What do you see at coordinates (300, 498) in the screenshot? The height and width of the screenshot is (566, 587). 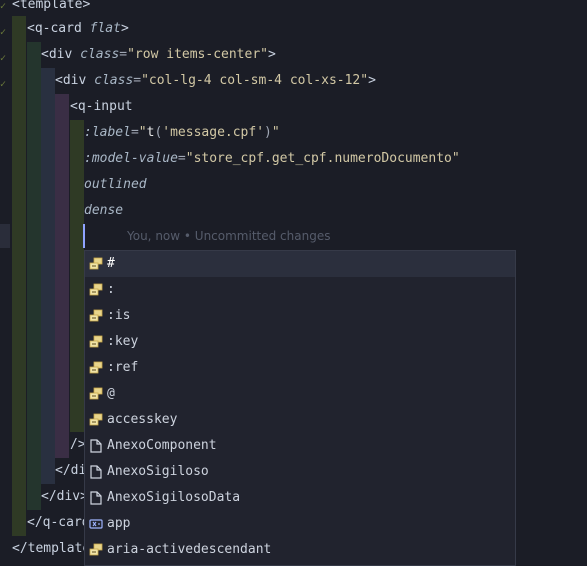 I see `suggestion-item: AnexoSigilosoData` at bounding box center [300, 498].